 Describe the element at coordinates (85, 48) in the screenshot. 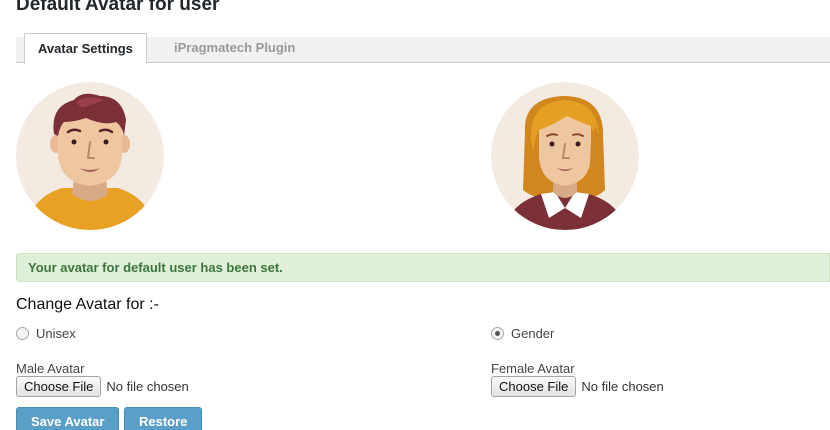

I see `tab-avatar-settings: Avatar Settings` at that location.